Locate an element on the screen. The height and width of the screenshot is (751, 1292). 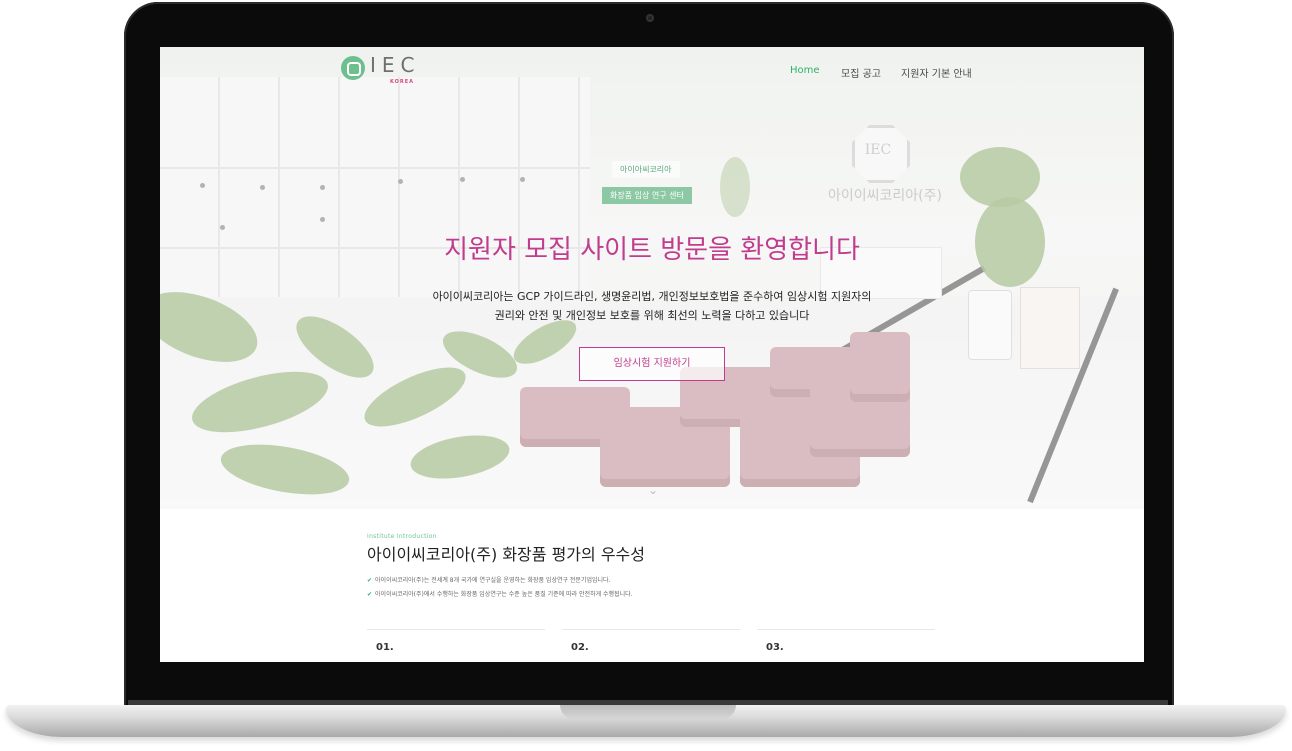
section-eyebrow: Institute Introduction is located at coordinates (402, 536).